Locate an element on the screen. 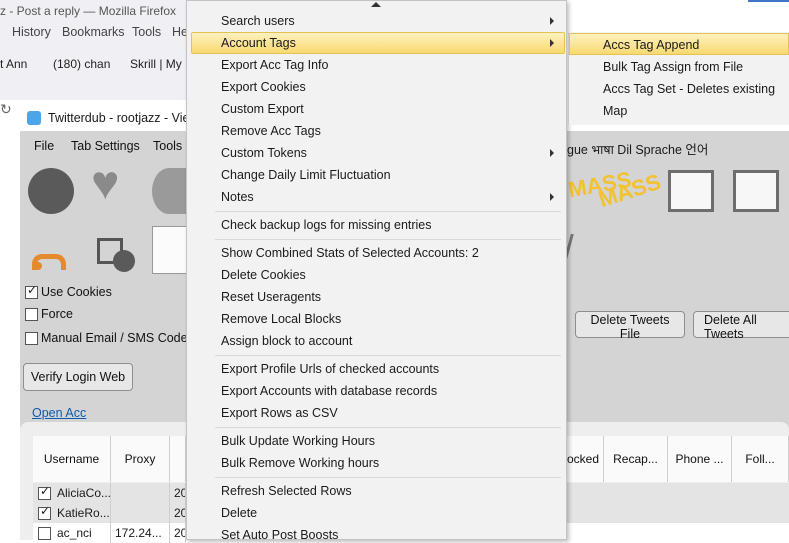 The image size is (789, 543). menu-tools: Tools is located at coordinates (167, 146).